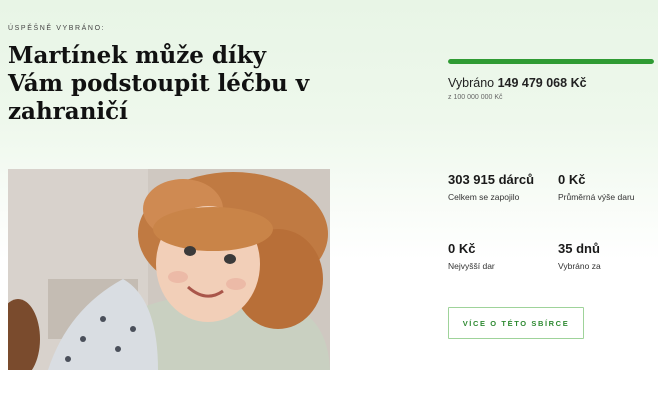 This screenshot has height=400, width=658. I want to click on stat-max-label: Nejvyšší dar, so click(471, 266).